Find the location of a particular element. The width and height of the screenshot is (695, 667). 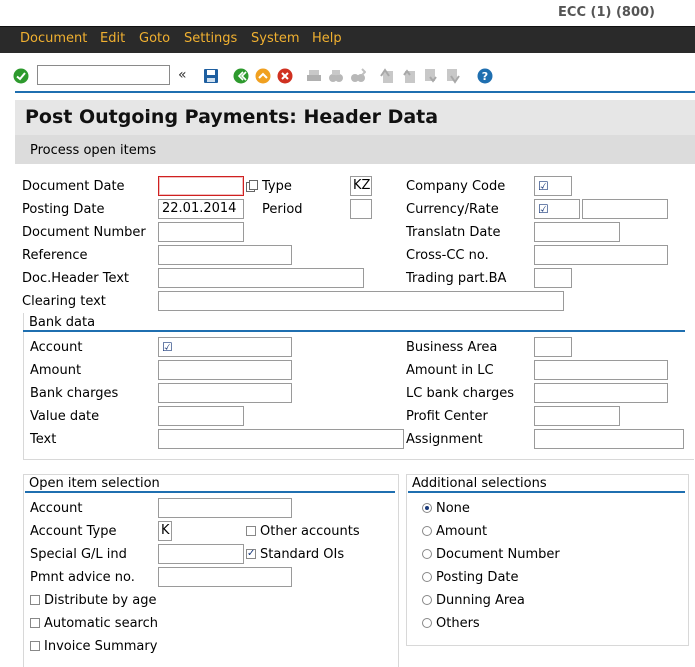

radio-dunning-area is located at coordinates (427, 600).